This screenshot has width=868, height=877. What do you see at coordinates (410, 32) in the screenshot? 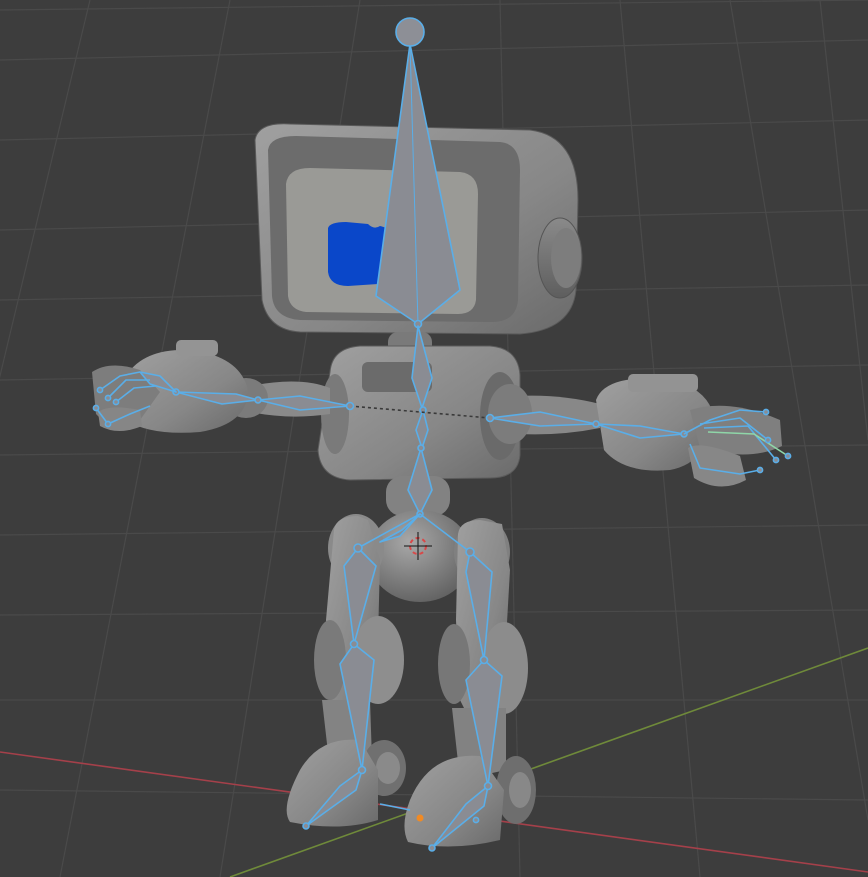
I see `bone-head-tail-joint` at bounding box center [410, 32].